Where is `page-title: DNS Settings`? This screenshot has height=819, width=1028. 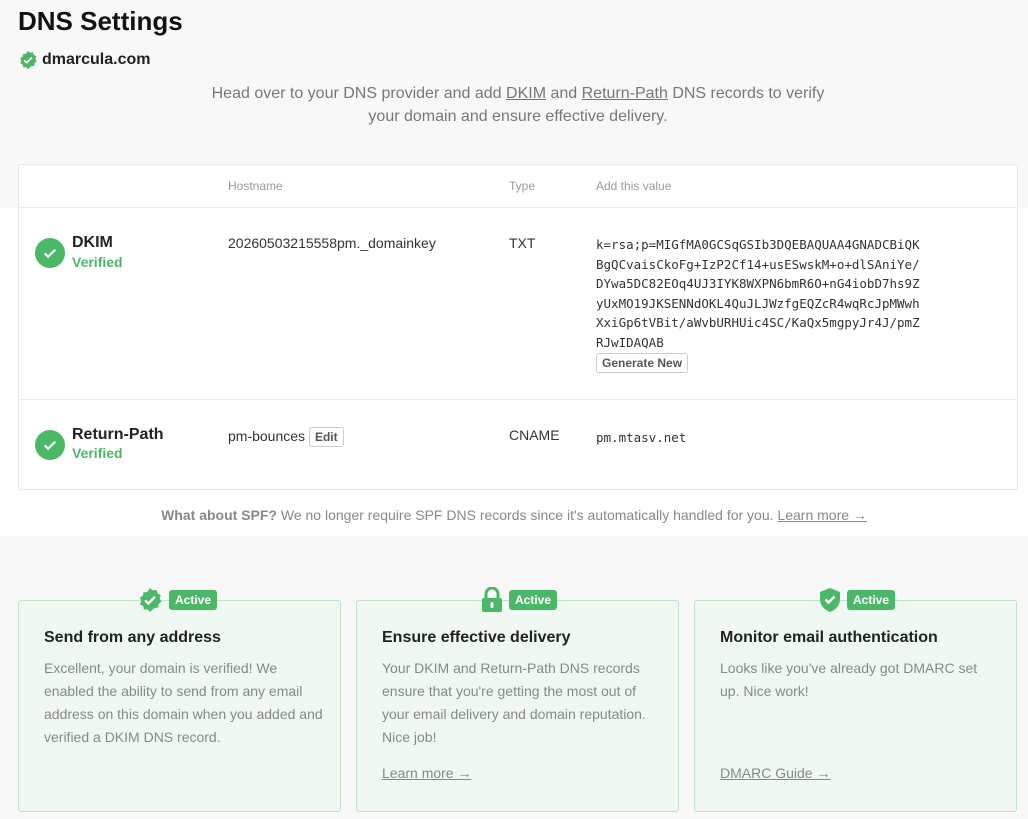
page-title: DNS Settings is located at coordinates (100, 21).